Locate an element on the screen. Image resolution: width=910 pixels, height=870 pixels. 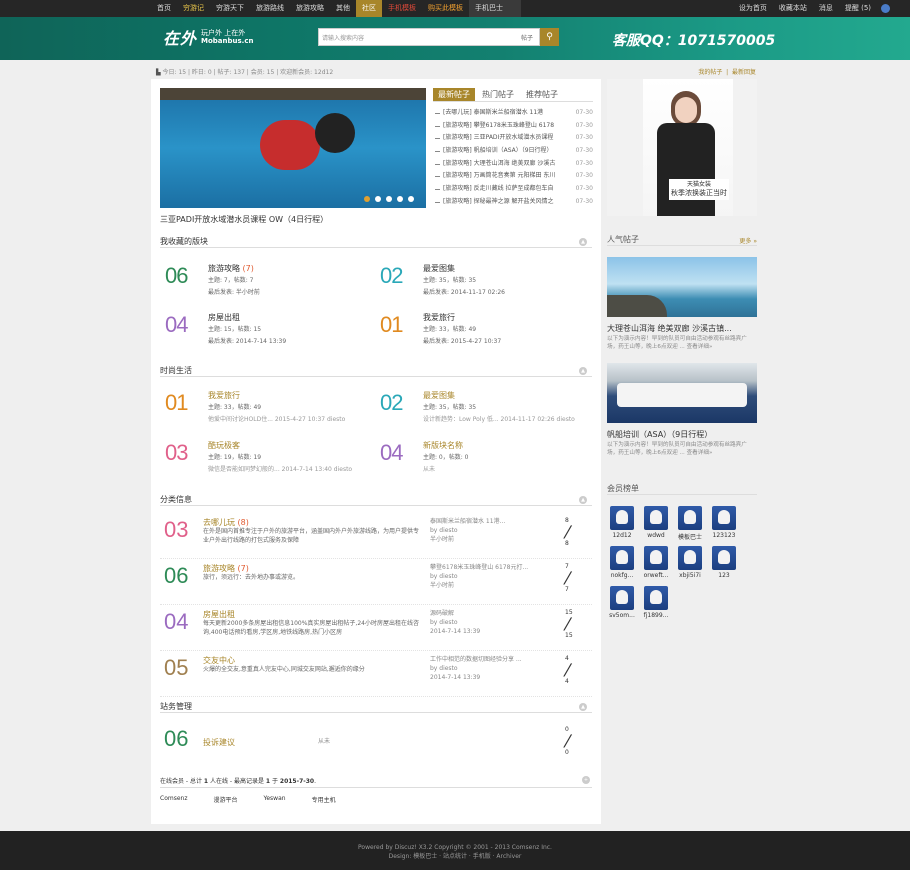
nav-qiongyouji: 穷游记 is located at coordinates (193, 8).